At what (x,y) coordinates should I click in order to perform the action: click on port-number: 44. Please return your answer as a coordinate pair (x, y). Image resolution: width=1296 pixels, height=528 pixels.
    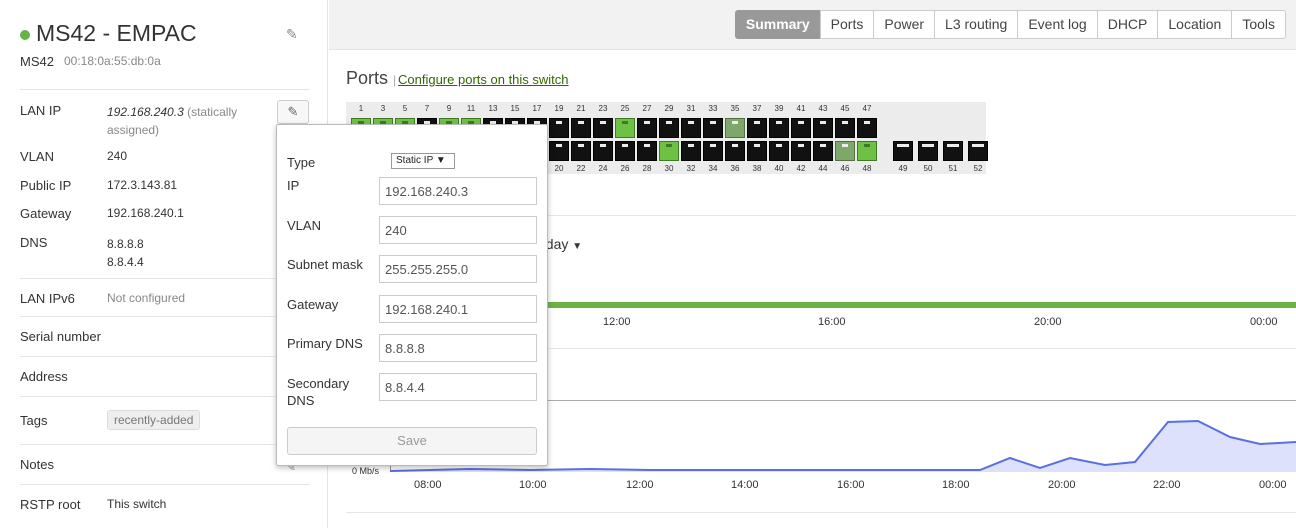
    Looking at the image, I should click on (823, 168).